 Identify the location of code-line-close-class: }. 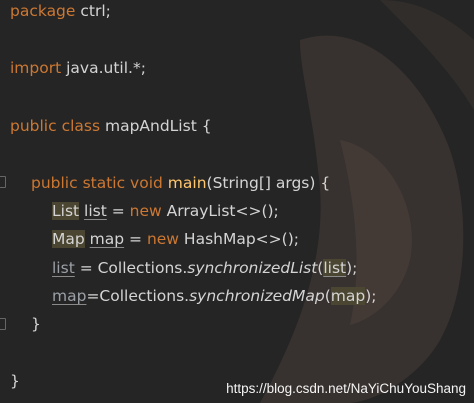
(15, 381).